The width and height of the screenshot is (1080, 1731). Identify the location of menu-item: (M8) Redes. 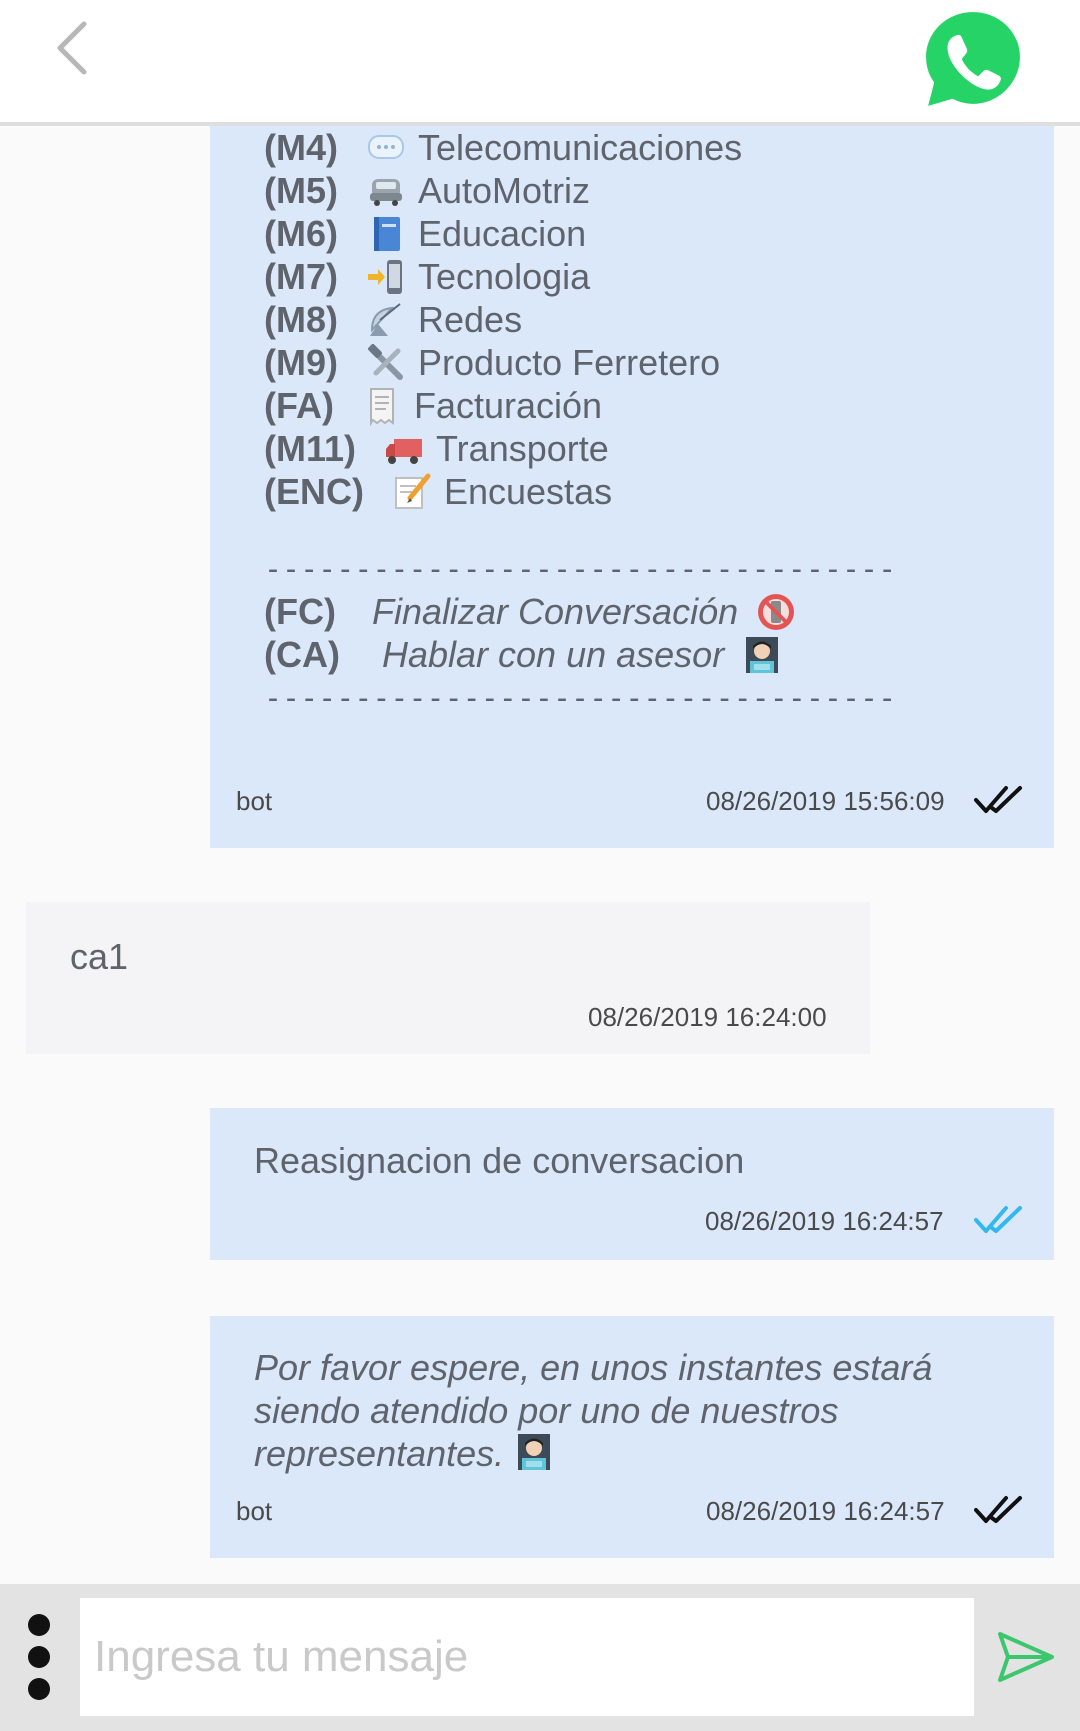
(393, 319).